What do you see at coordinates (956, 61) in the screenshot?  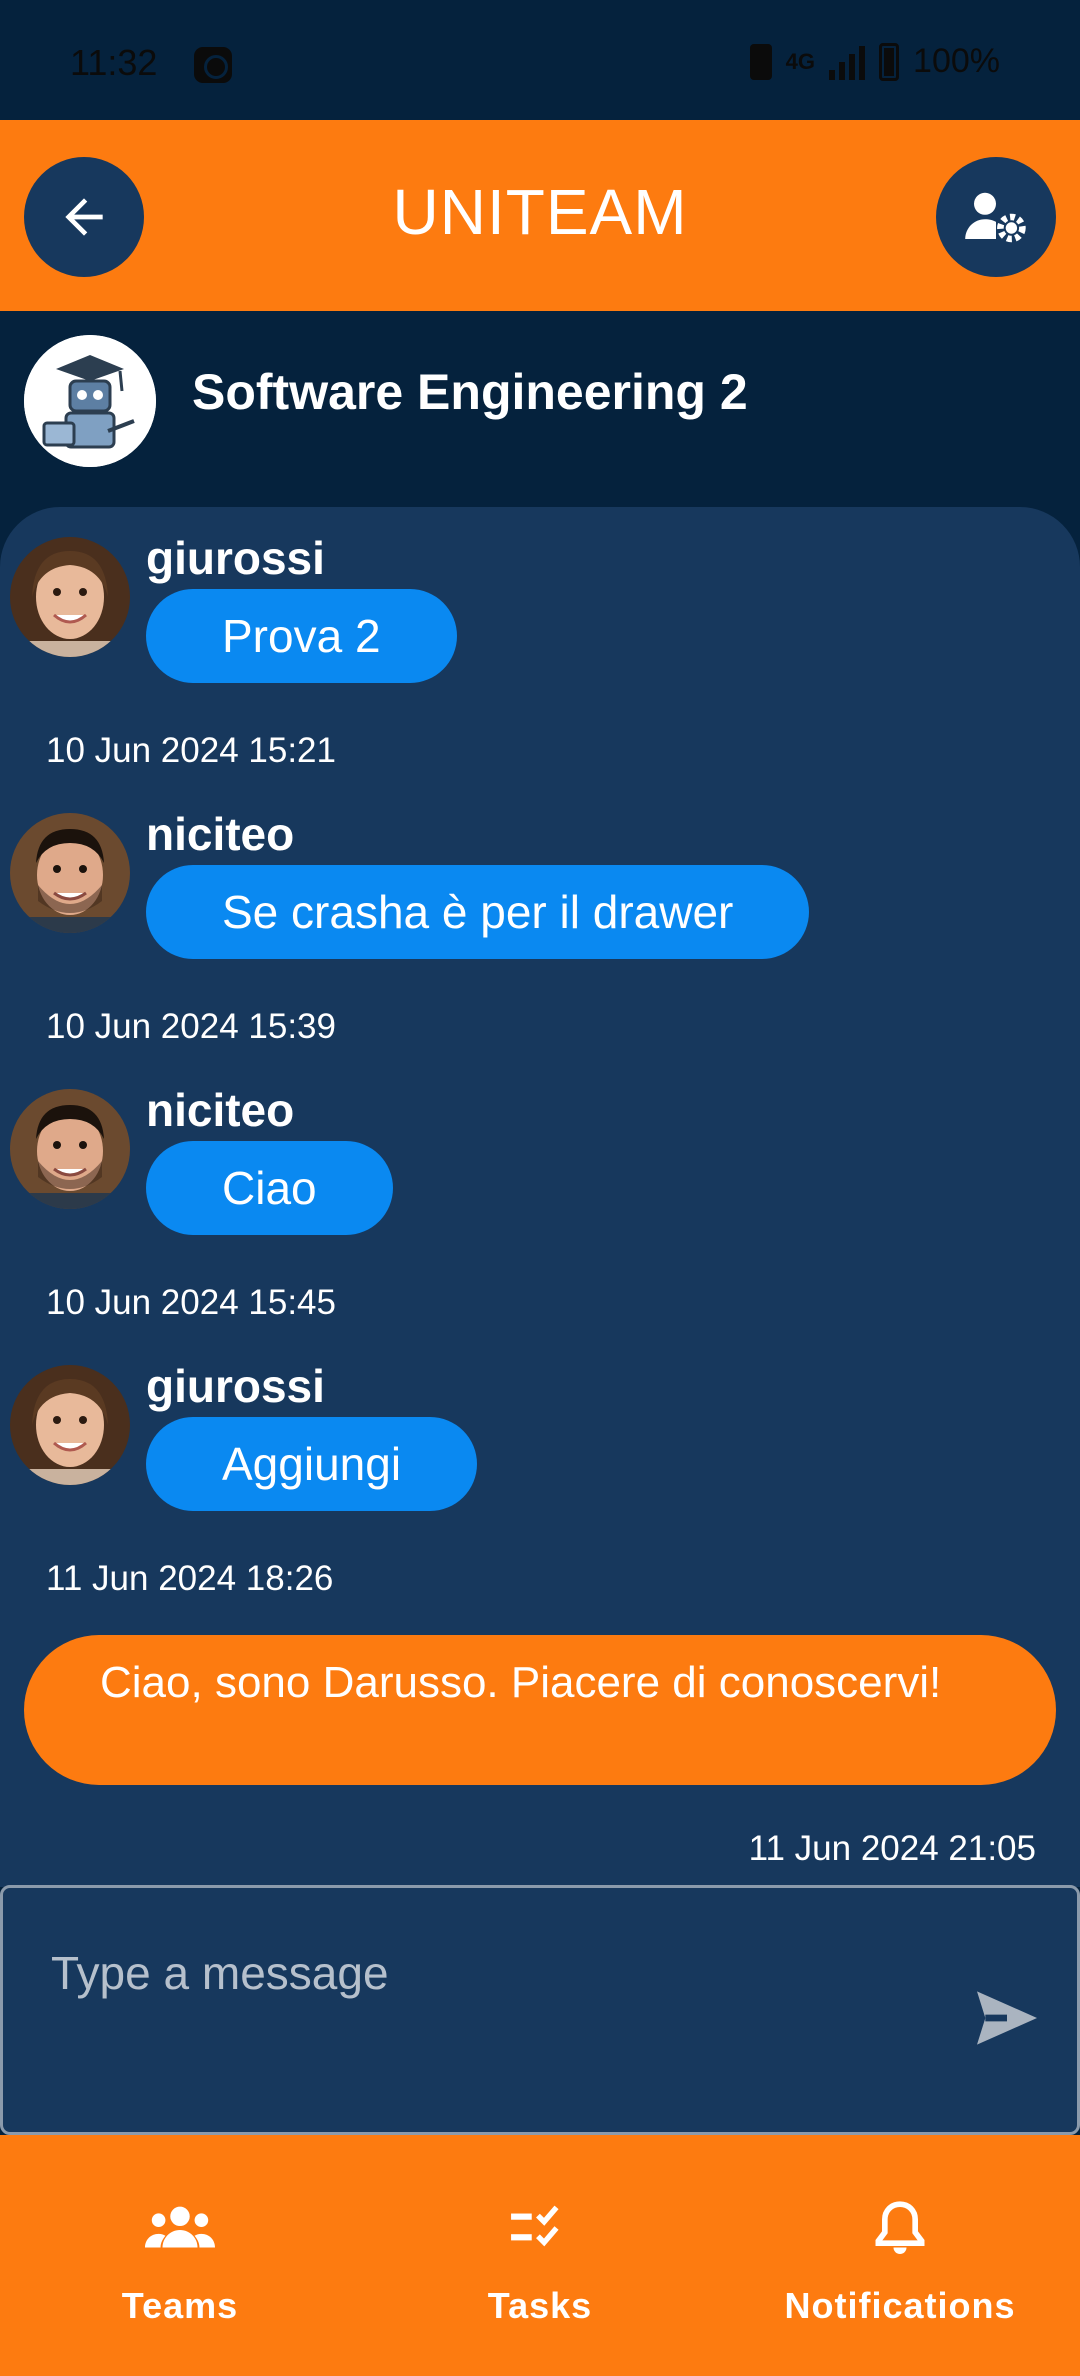 I see `battery-level: 100%` at bounding box center [956, 61].